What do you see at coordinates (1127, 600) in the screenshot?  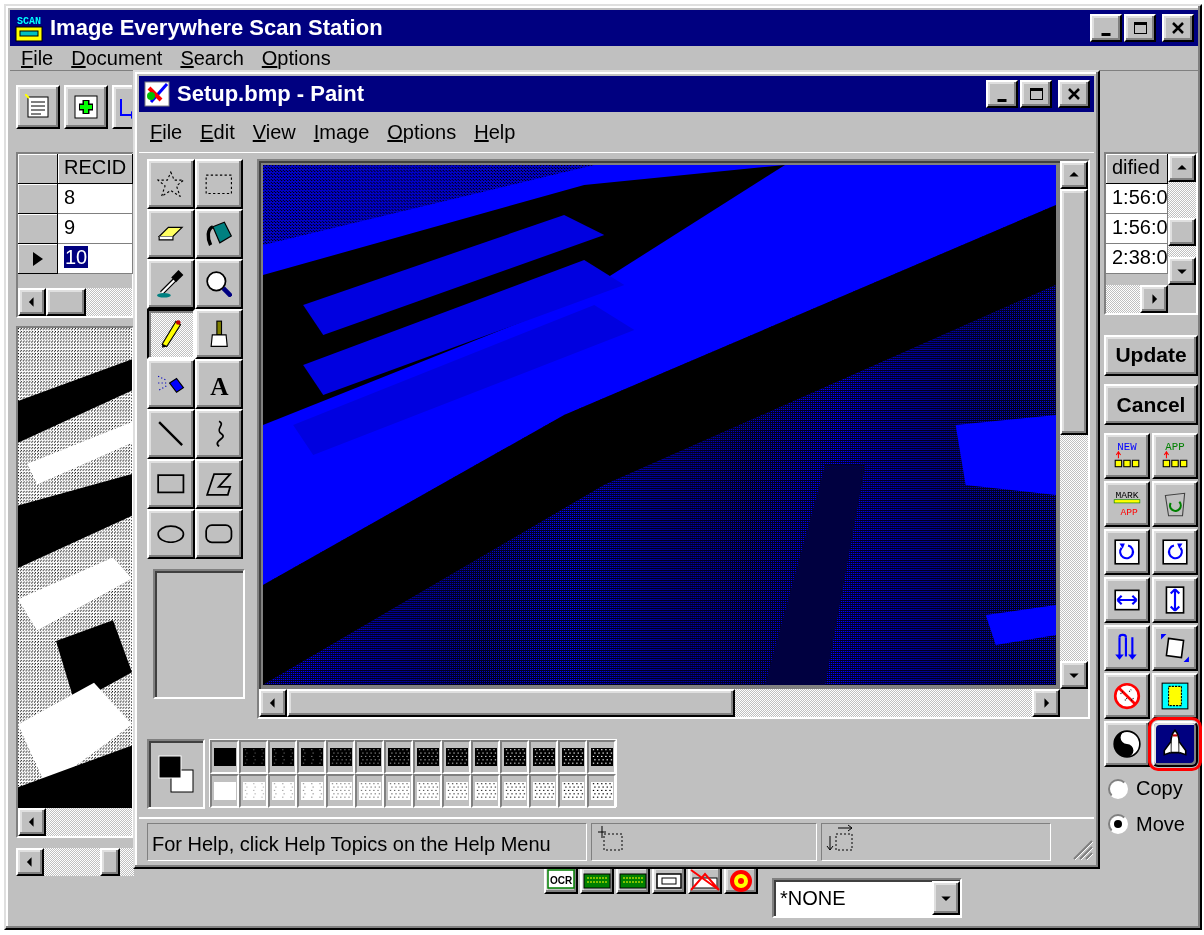 I see `fit-width-button` at bounding box center [1127, 600].